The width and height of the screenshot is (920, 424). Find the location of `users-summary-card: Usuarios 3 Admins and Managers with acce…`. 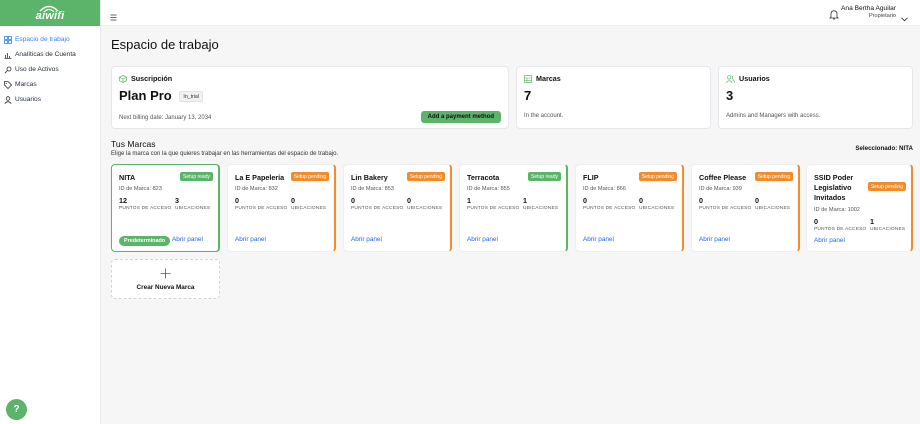

users-summary-card: Usuarios 3 Admins and Managers with acce… is located at coordinates (815, 97).